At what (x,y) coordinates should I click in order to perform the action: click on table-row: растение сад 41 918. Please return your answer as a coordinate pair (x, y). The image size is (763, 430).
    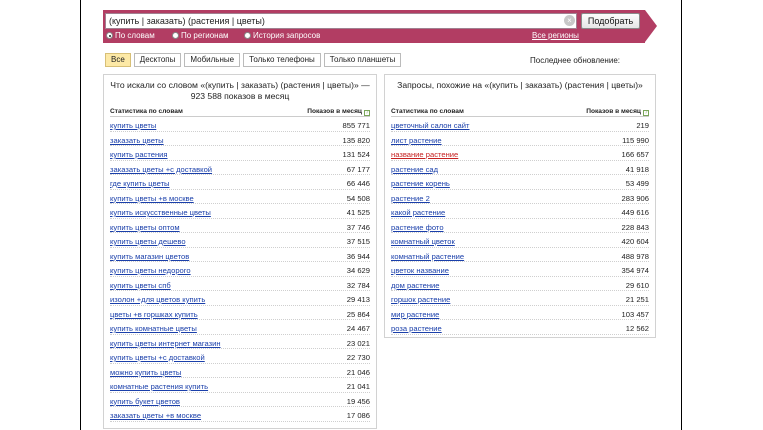
    Looking at the image, I should click on (520, 168).